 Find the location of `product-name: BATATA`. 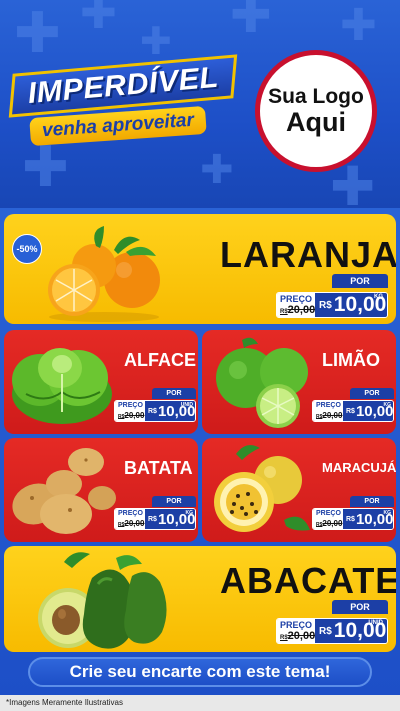

product-name: BATATA is located at coordinates (158, 468).